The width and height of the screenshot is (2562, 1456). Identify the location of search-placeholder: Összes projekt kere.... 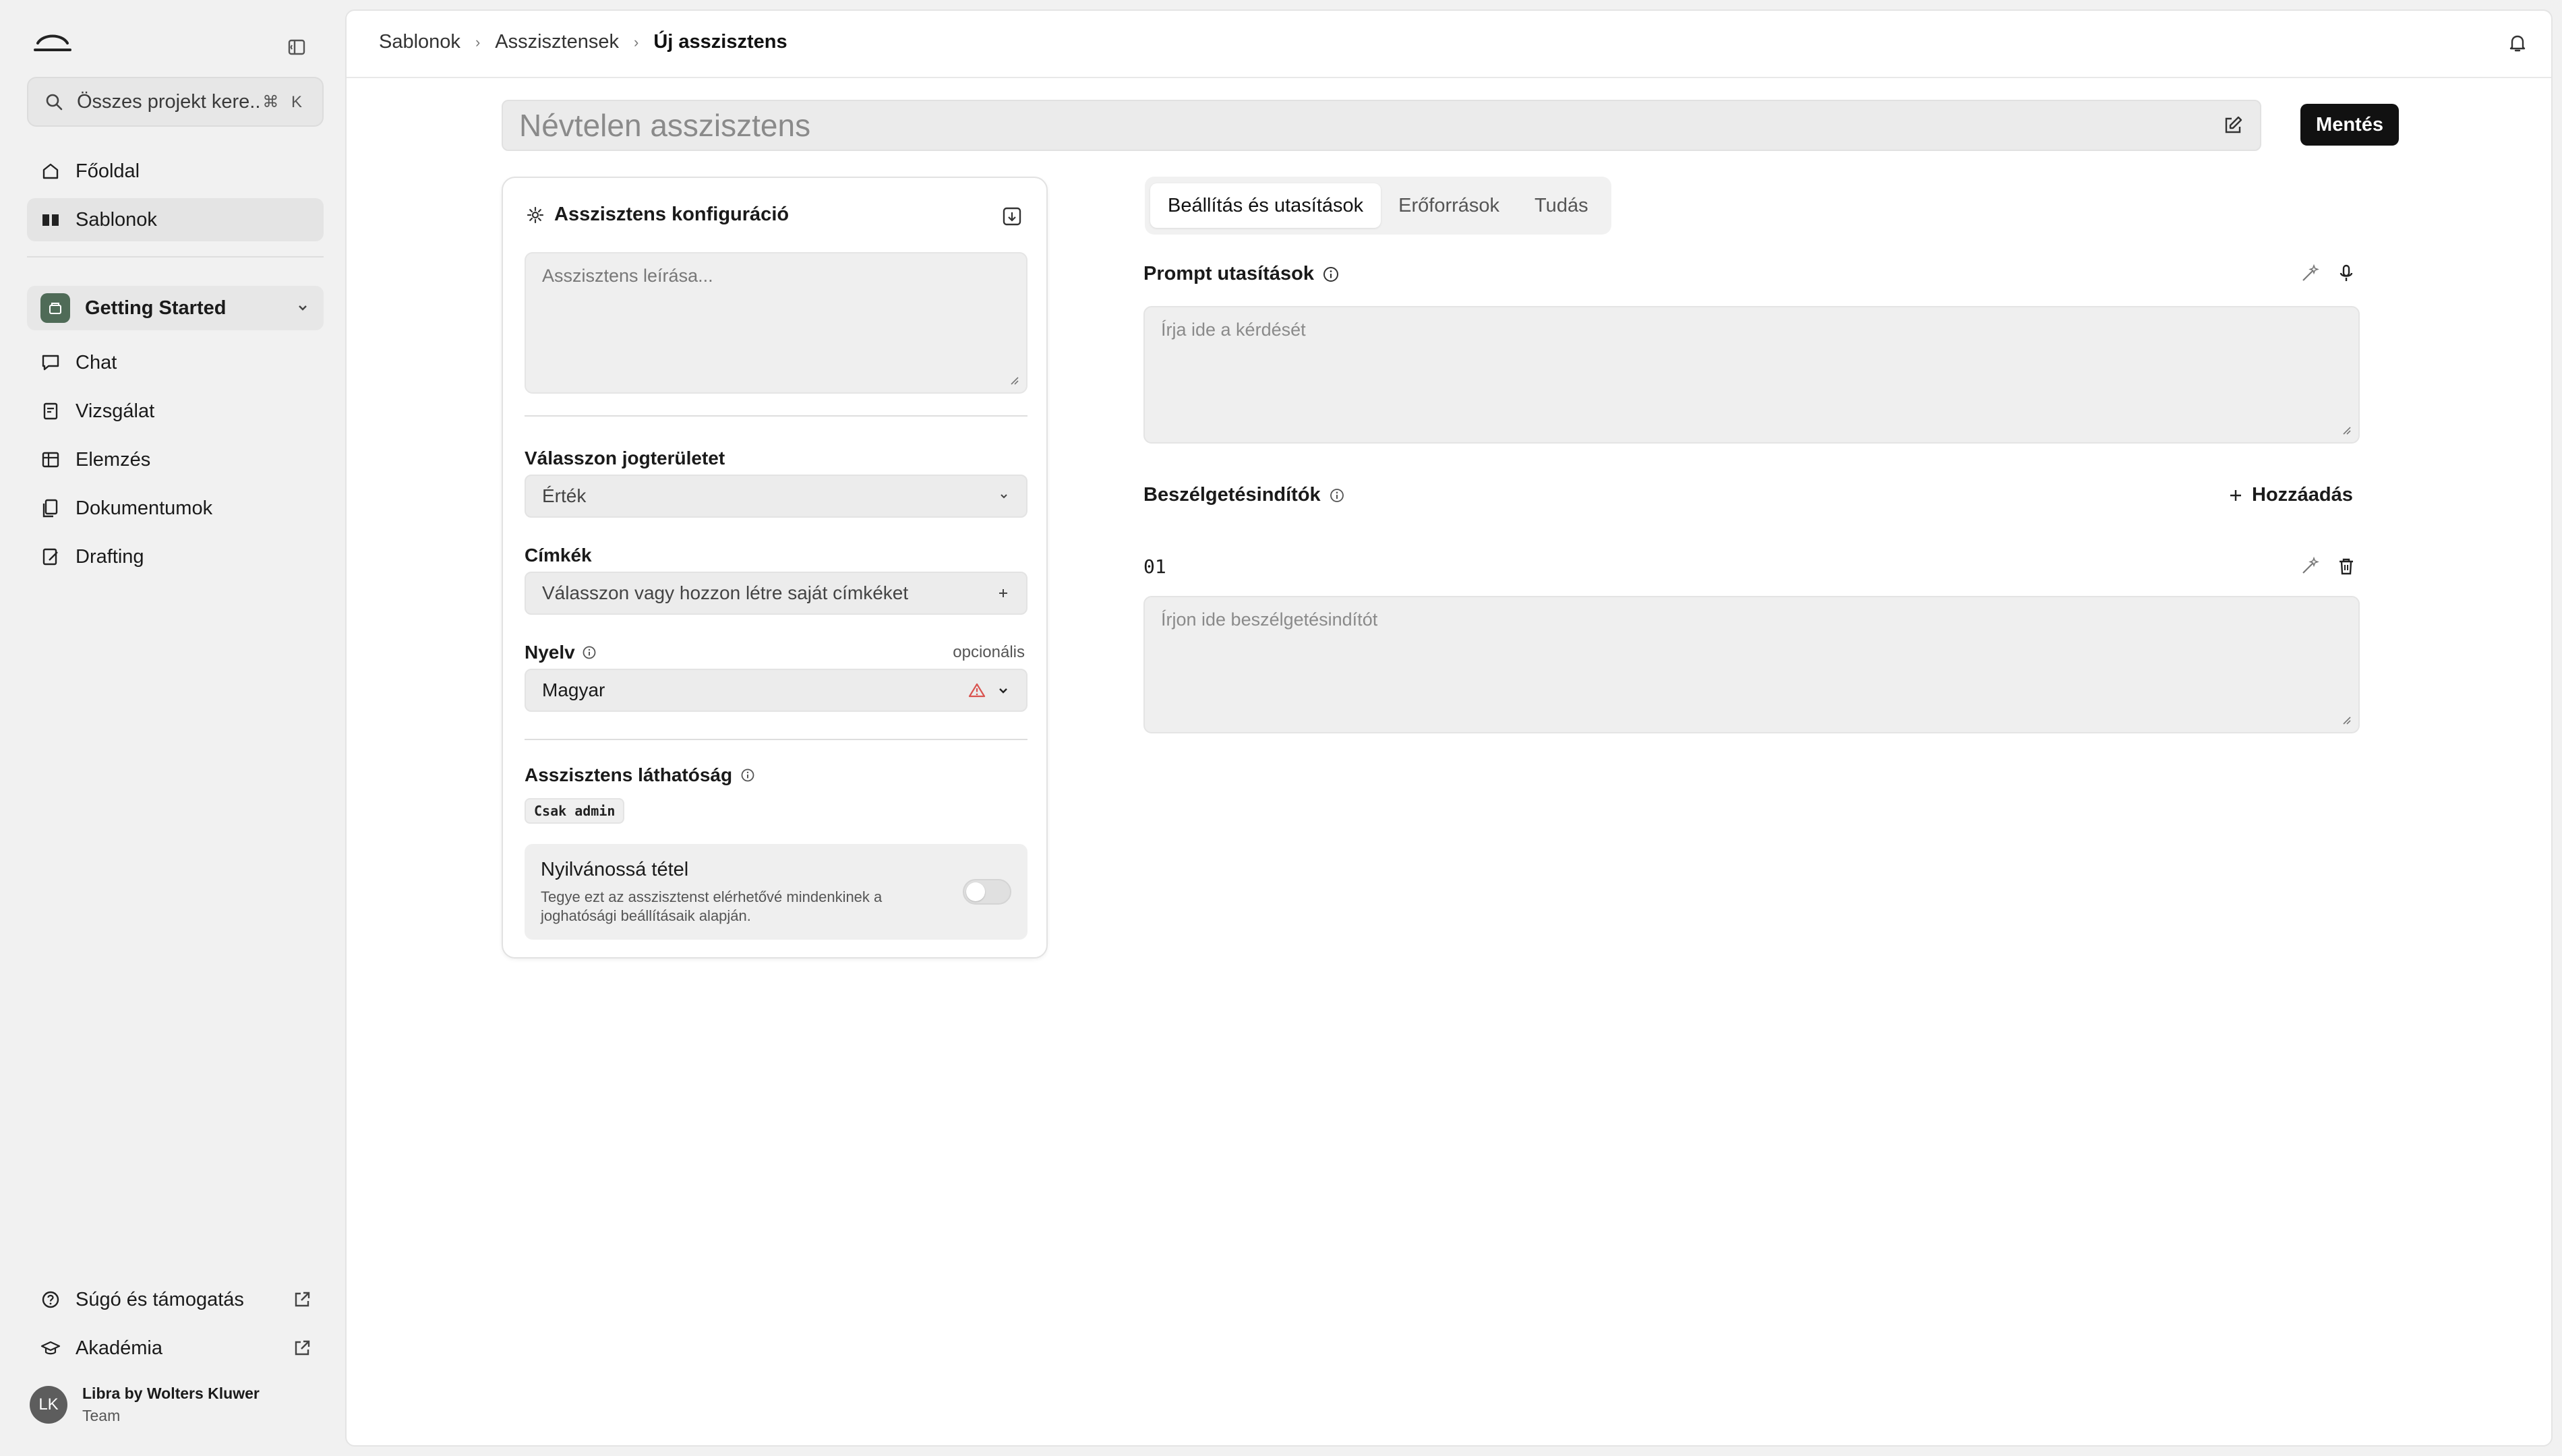
(170, 102).